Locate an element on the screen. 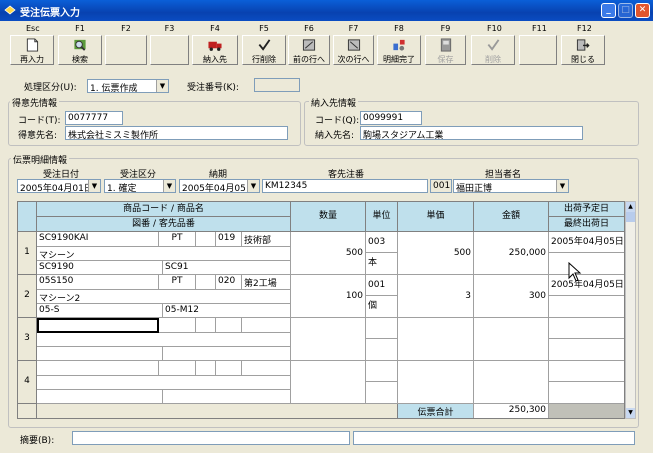 The image size is (653, 453). cell-drawing-no: SC9190 is located at coordinates (100, 268).